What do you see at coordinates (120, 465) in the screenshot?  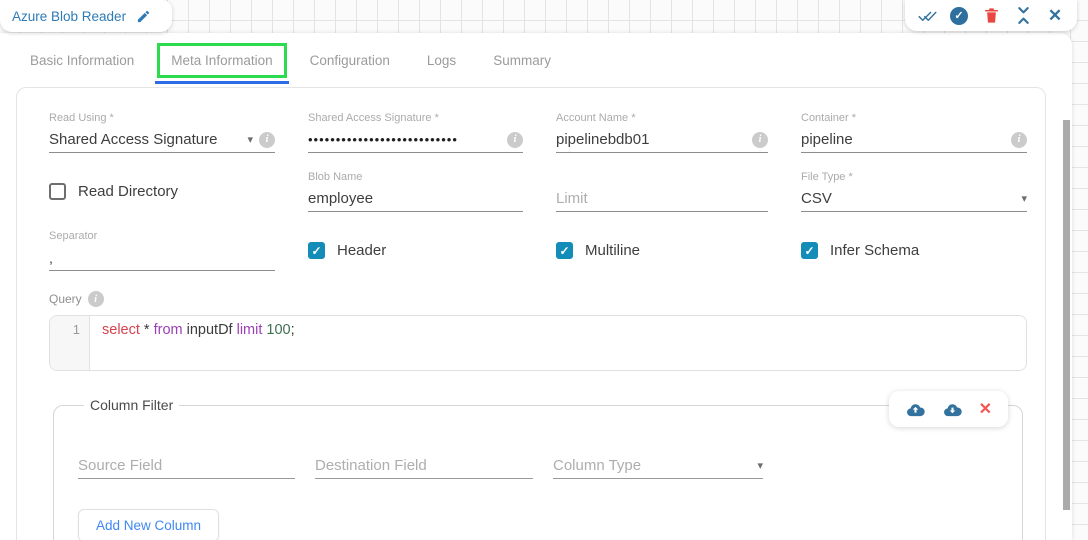 I see `source-field-placeholder: Source Field` at bounding box center [120, 465].